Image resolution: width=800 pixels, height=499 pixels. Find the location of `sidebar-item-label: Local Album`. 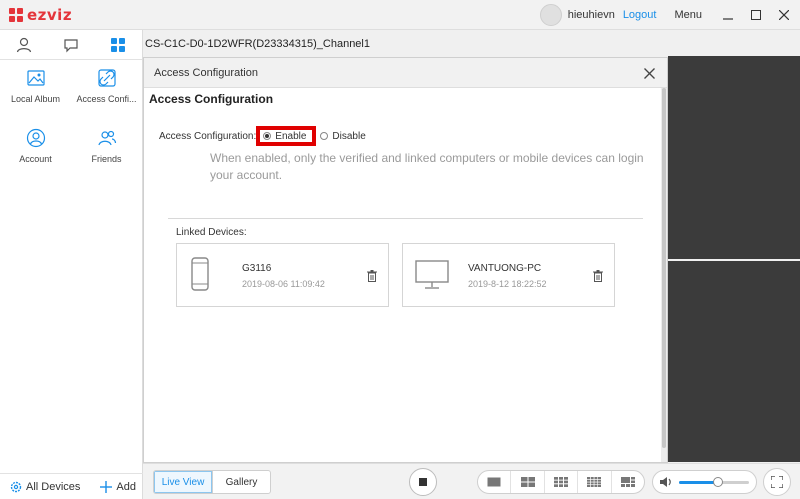

sidebar-item-label: Local Album is located at coordinates (35, 99).